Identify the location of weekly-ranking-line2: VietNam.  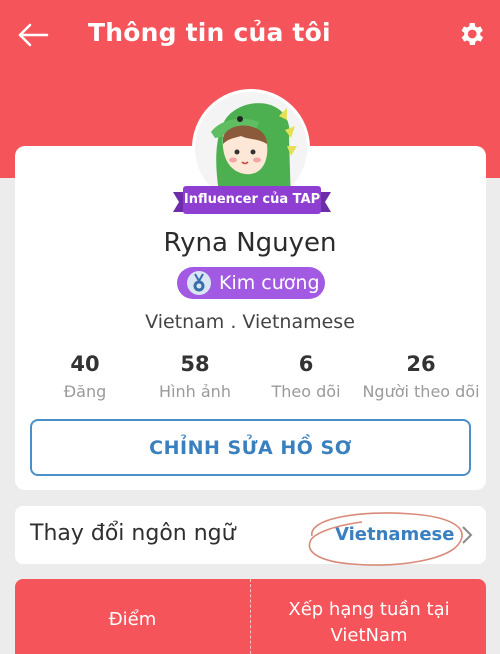
(369, 635).